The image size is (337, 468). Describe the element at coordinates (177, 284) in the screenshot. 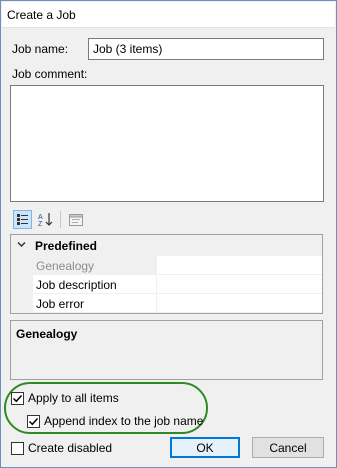

I see `property-row-job-description: Job description` at that location.